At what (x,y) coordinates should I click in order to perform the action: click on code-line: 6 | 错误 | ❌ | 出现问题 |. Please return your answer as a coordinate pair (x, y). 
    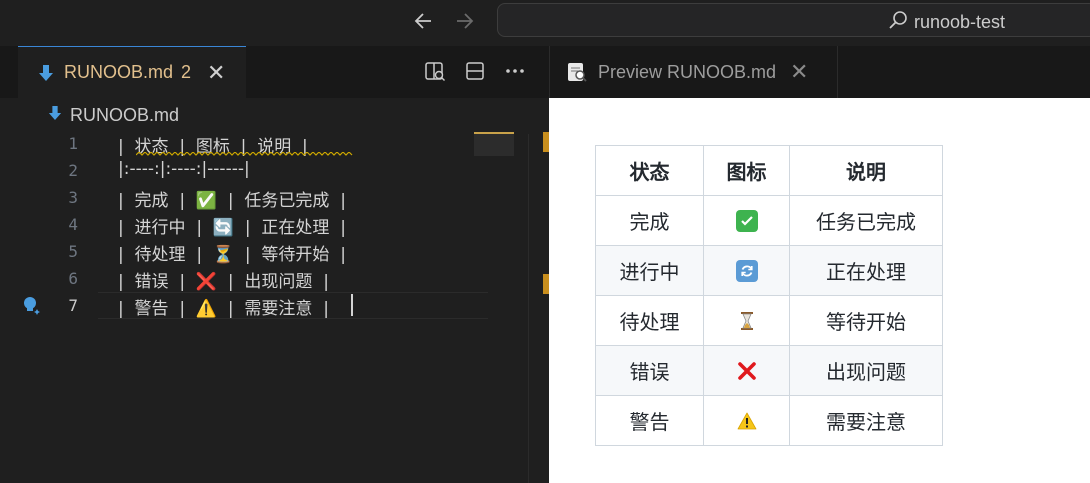
    Looking at the image, I should click on (243, 278).